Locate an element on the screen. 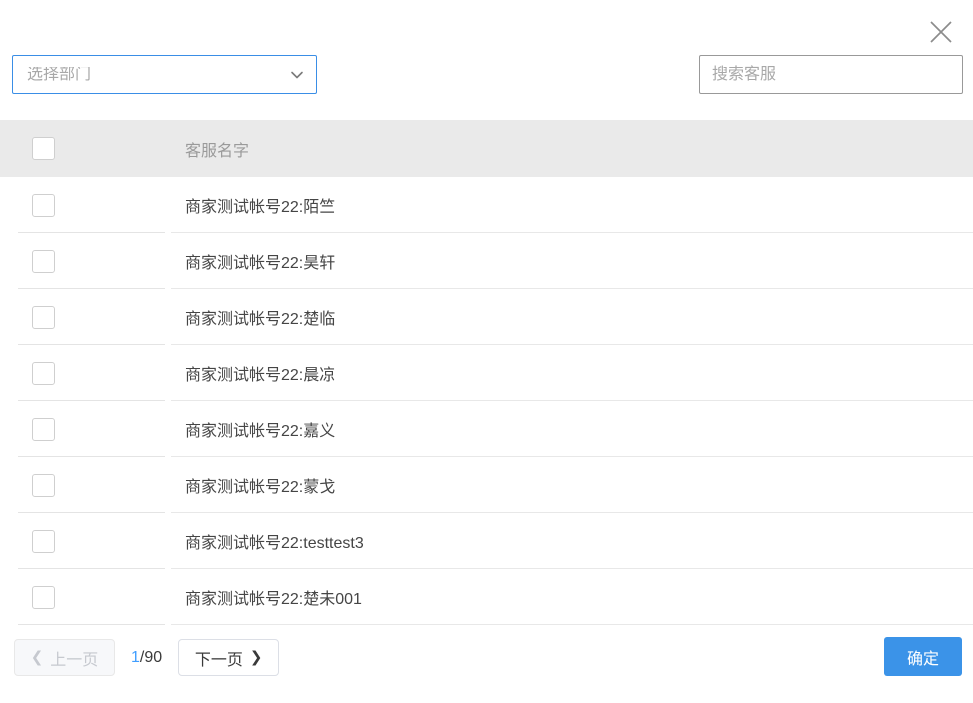  row-agent-name: 商家测试帐号22:嘉义 is located at coordinates (260, 431).